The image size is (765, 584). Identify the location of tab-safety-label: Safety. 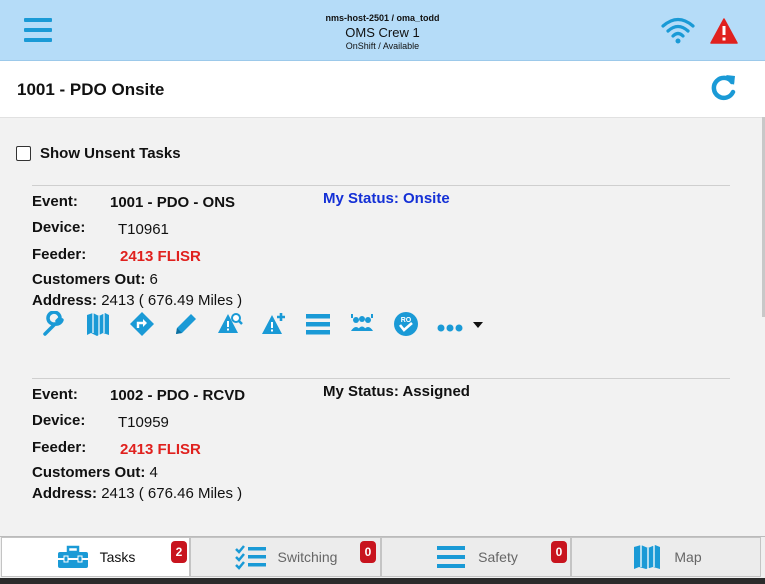
(498, 557).